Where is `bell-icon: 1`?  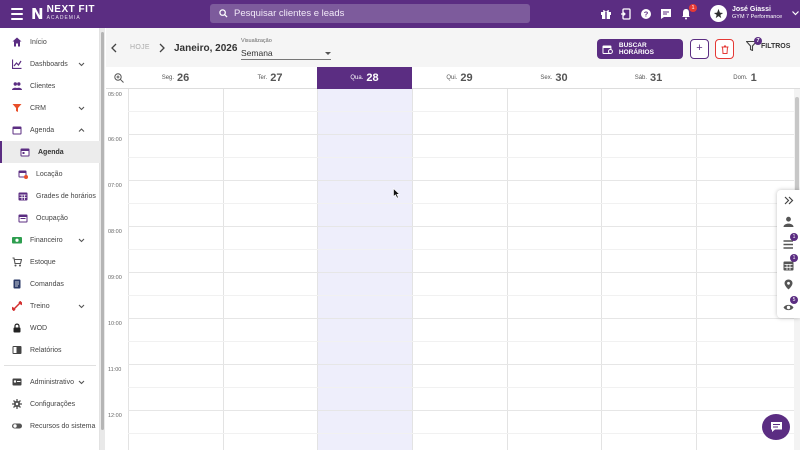
bell-icon: 1 is located at coordinates (688, 12).